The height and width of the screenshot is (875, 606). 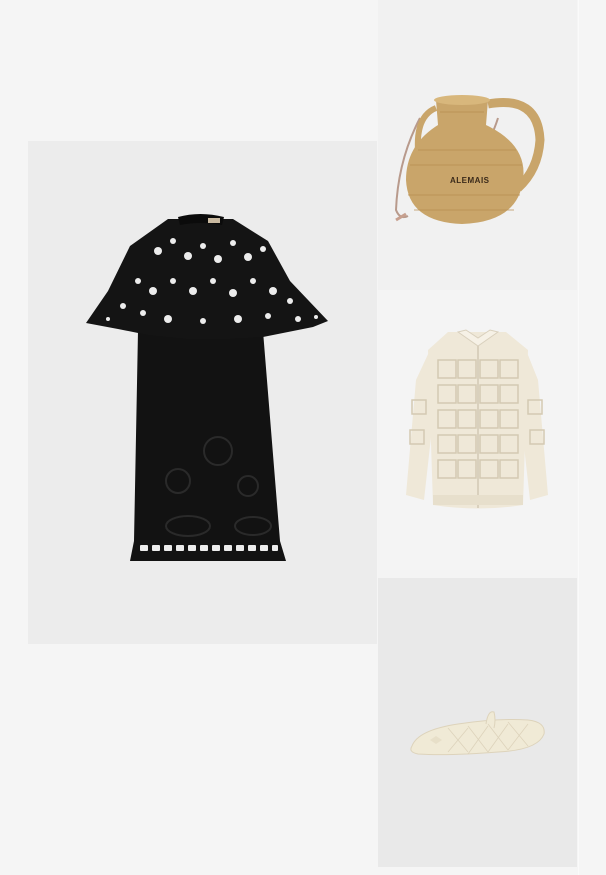 What do you see at coordinates (470, 180) in the screenshot?
I see `brand-logo-text: ALEMAIS` at bounding box center [470, 180].